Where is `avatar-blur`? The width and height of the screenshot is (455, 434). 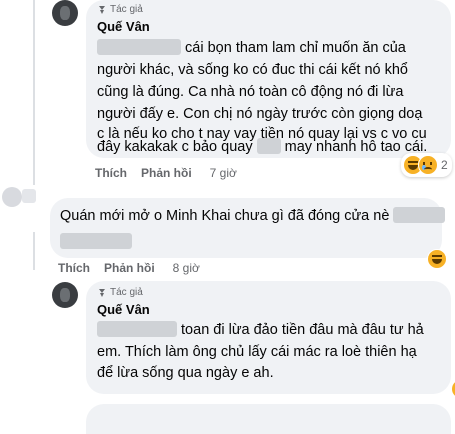
avatar-blur is located at coordinates (29, 196).